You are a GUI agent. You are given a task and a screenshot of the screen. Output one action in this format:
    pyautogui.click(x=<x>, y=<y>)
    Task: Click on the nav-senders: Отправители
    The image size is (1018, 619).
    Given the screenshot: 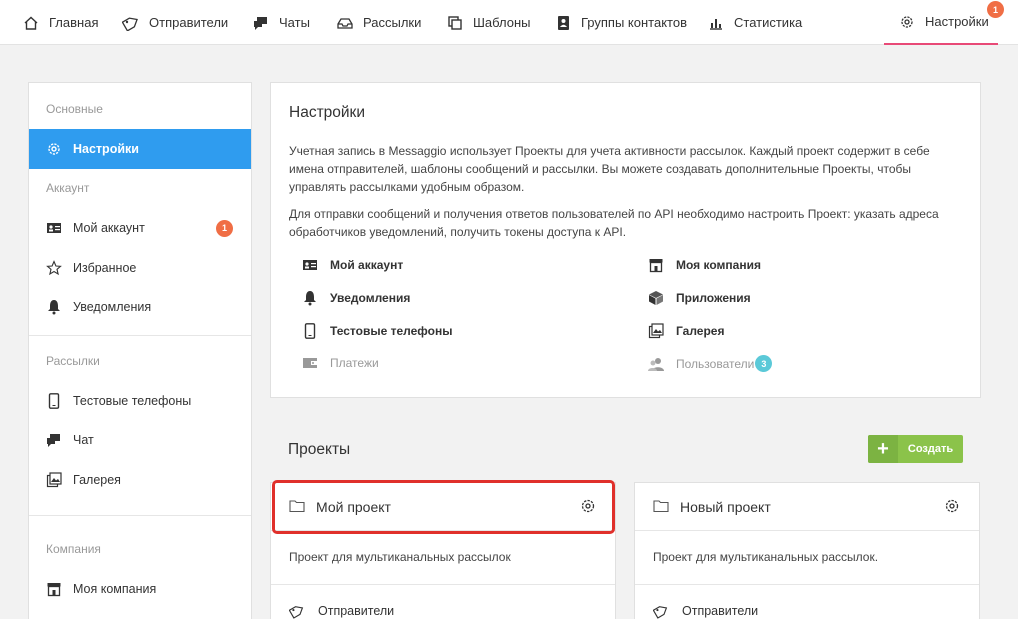 What is the action you would take?
    pyautogui.click(x=175, y=22)
    